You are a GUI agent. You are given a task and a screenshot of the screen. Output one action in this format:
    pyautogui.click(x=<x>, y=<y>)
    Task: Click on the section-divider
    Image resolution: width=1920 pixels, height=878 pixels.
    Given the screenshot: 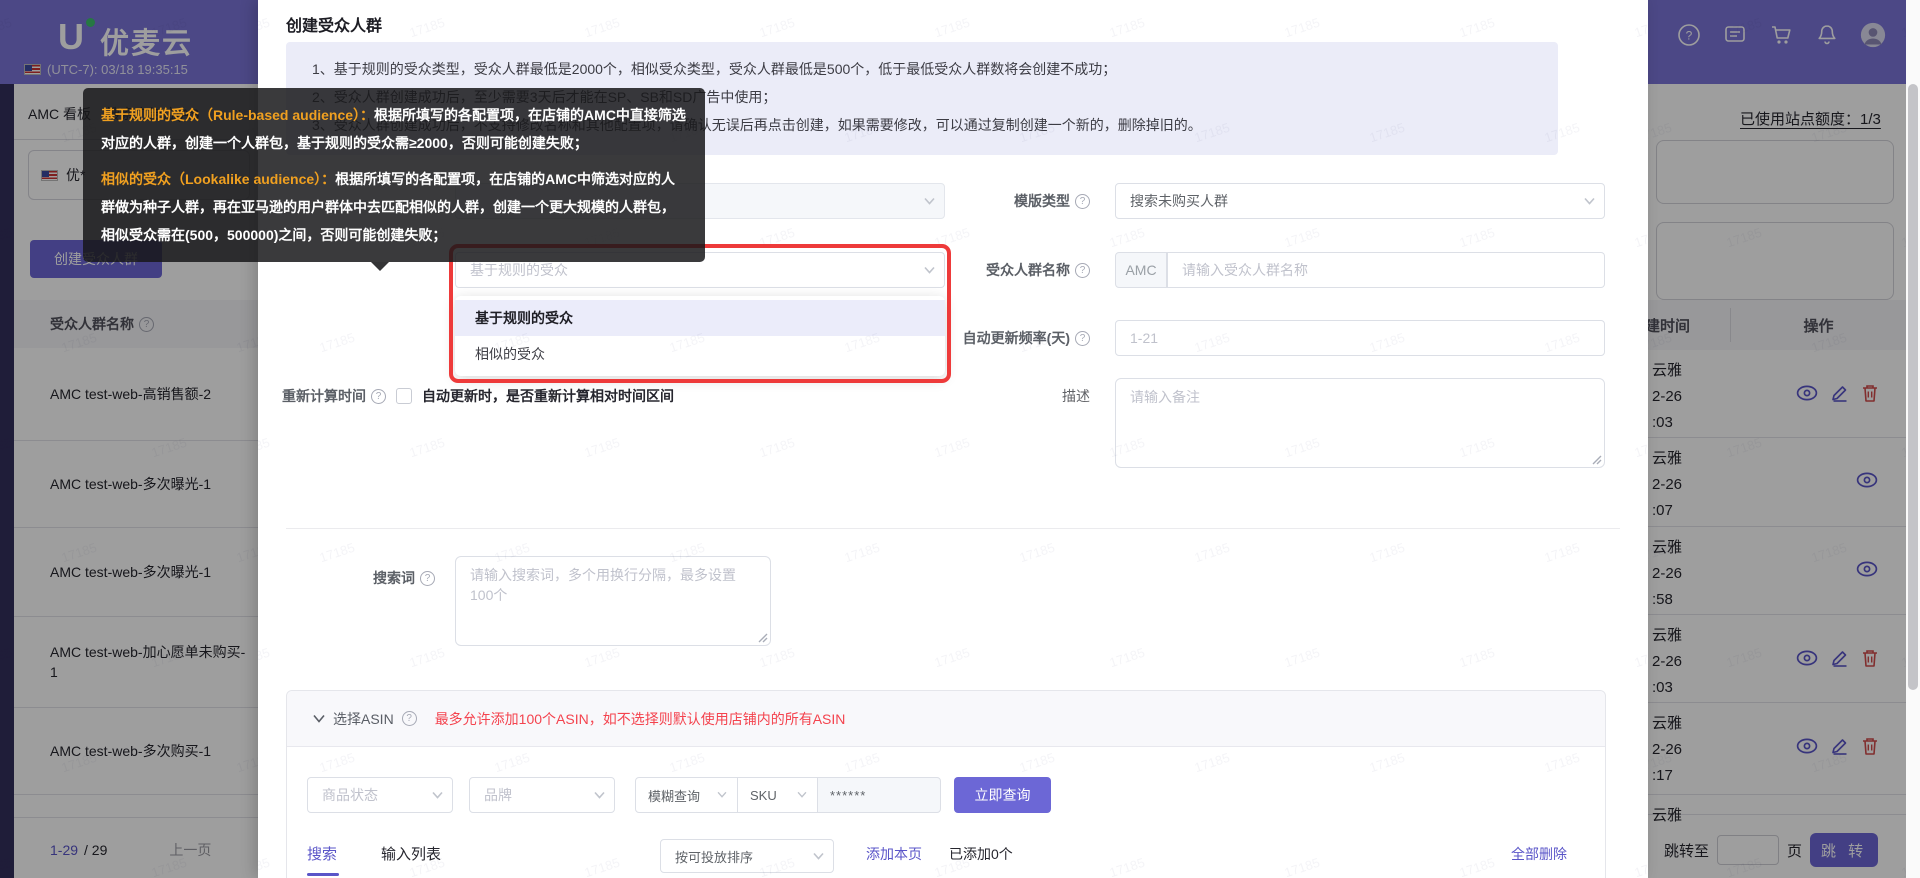 What is the action you would take?
    pyautogui.click(x=953, y=528)
    